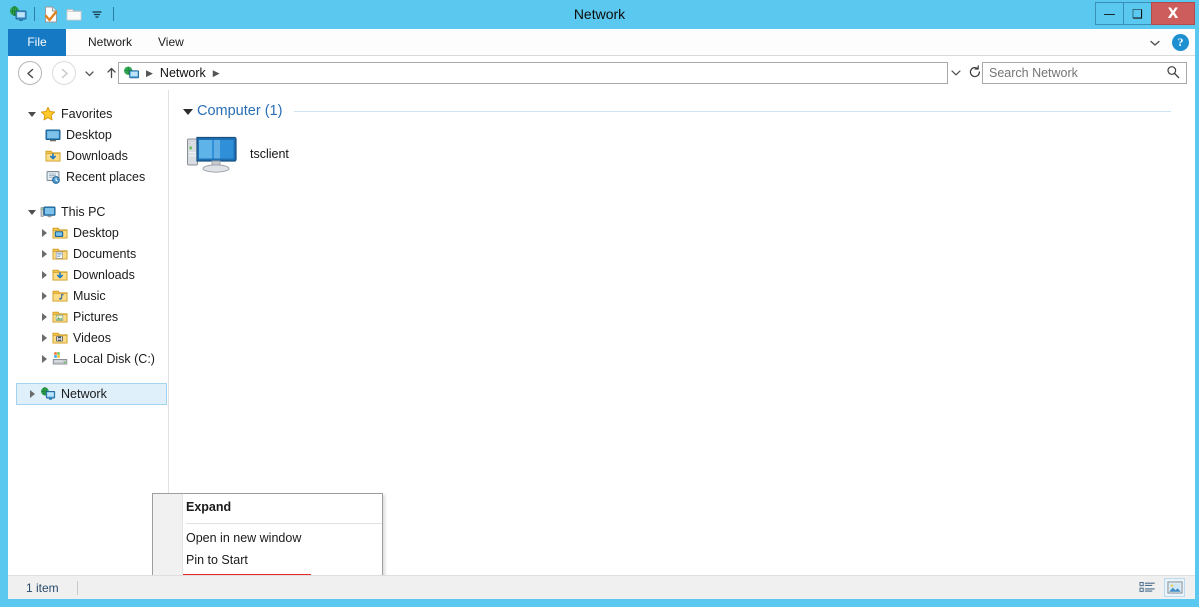 This screenshot has height=607, width=1199. I want to click on star-icon, so click(48, 114).